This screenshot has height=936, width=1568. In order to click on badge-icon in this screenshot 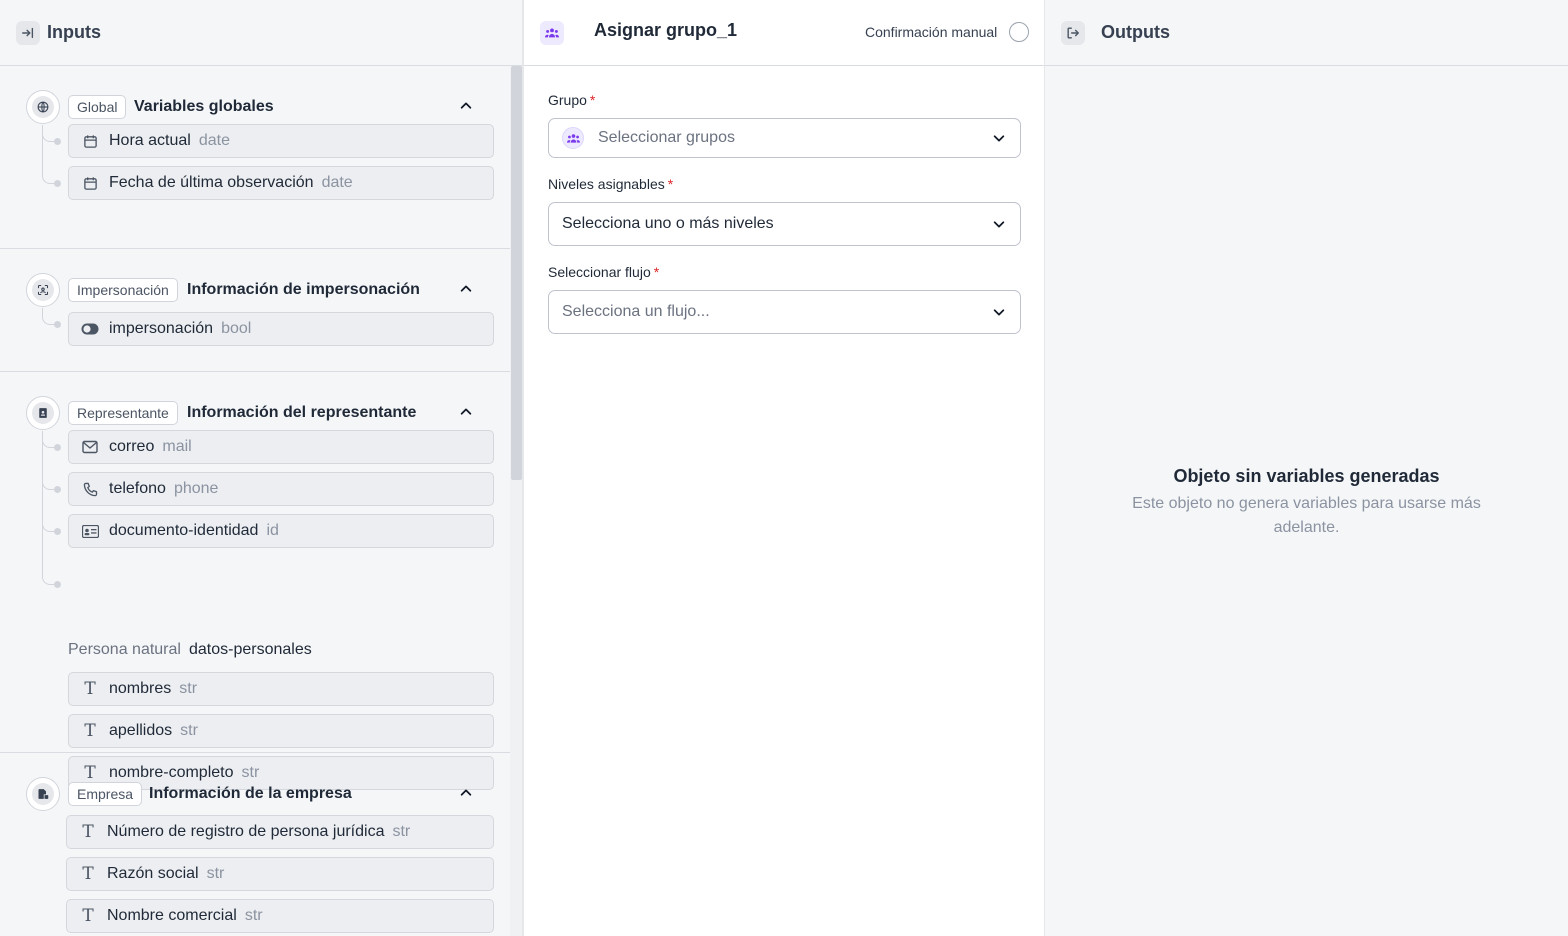, I will do `click(43, 413)`.